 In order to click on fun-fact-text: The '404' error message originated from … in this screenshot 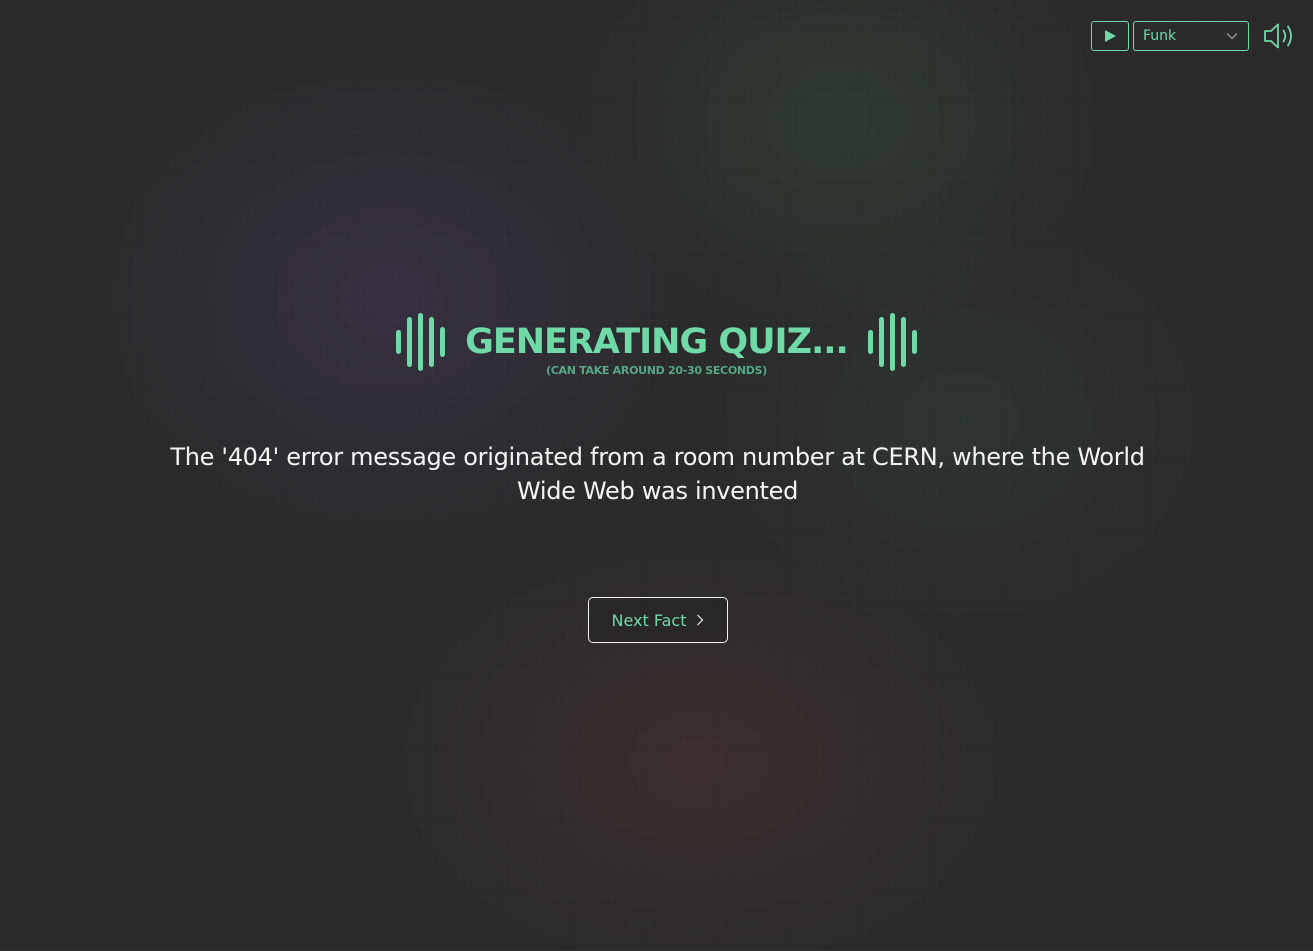, I will do `click(657, 474)`.